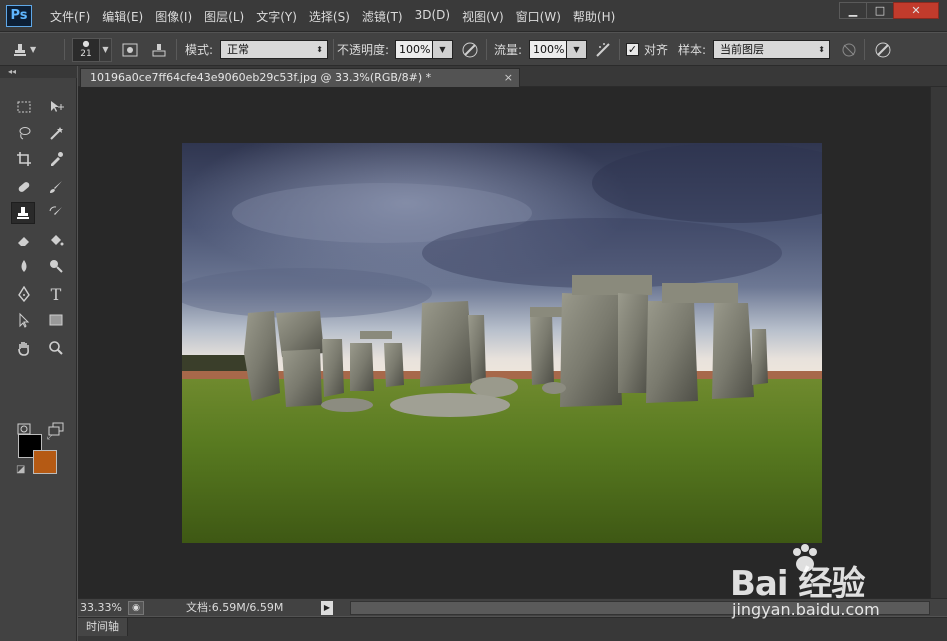  What do you see at coordinates (56, 266) in the screenshot?
I see `dodge-icon` at bounding box center [56, 266].